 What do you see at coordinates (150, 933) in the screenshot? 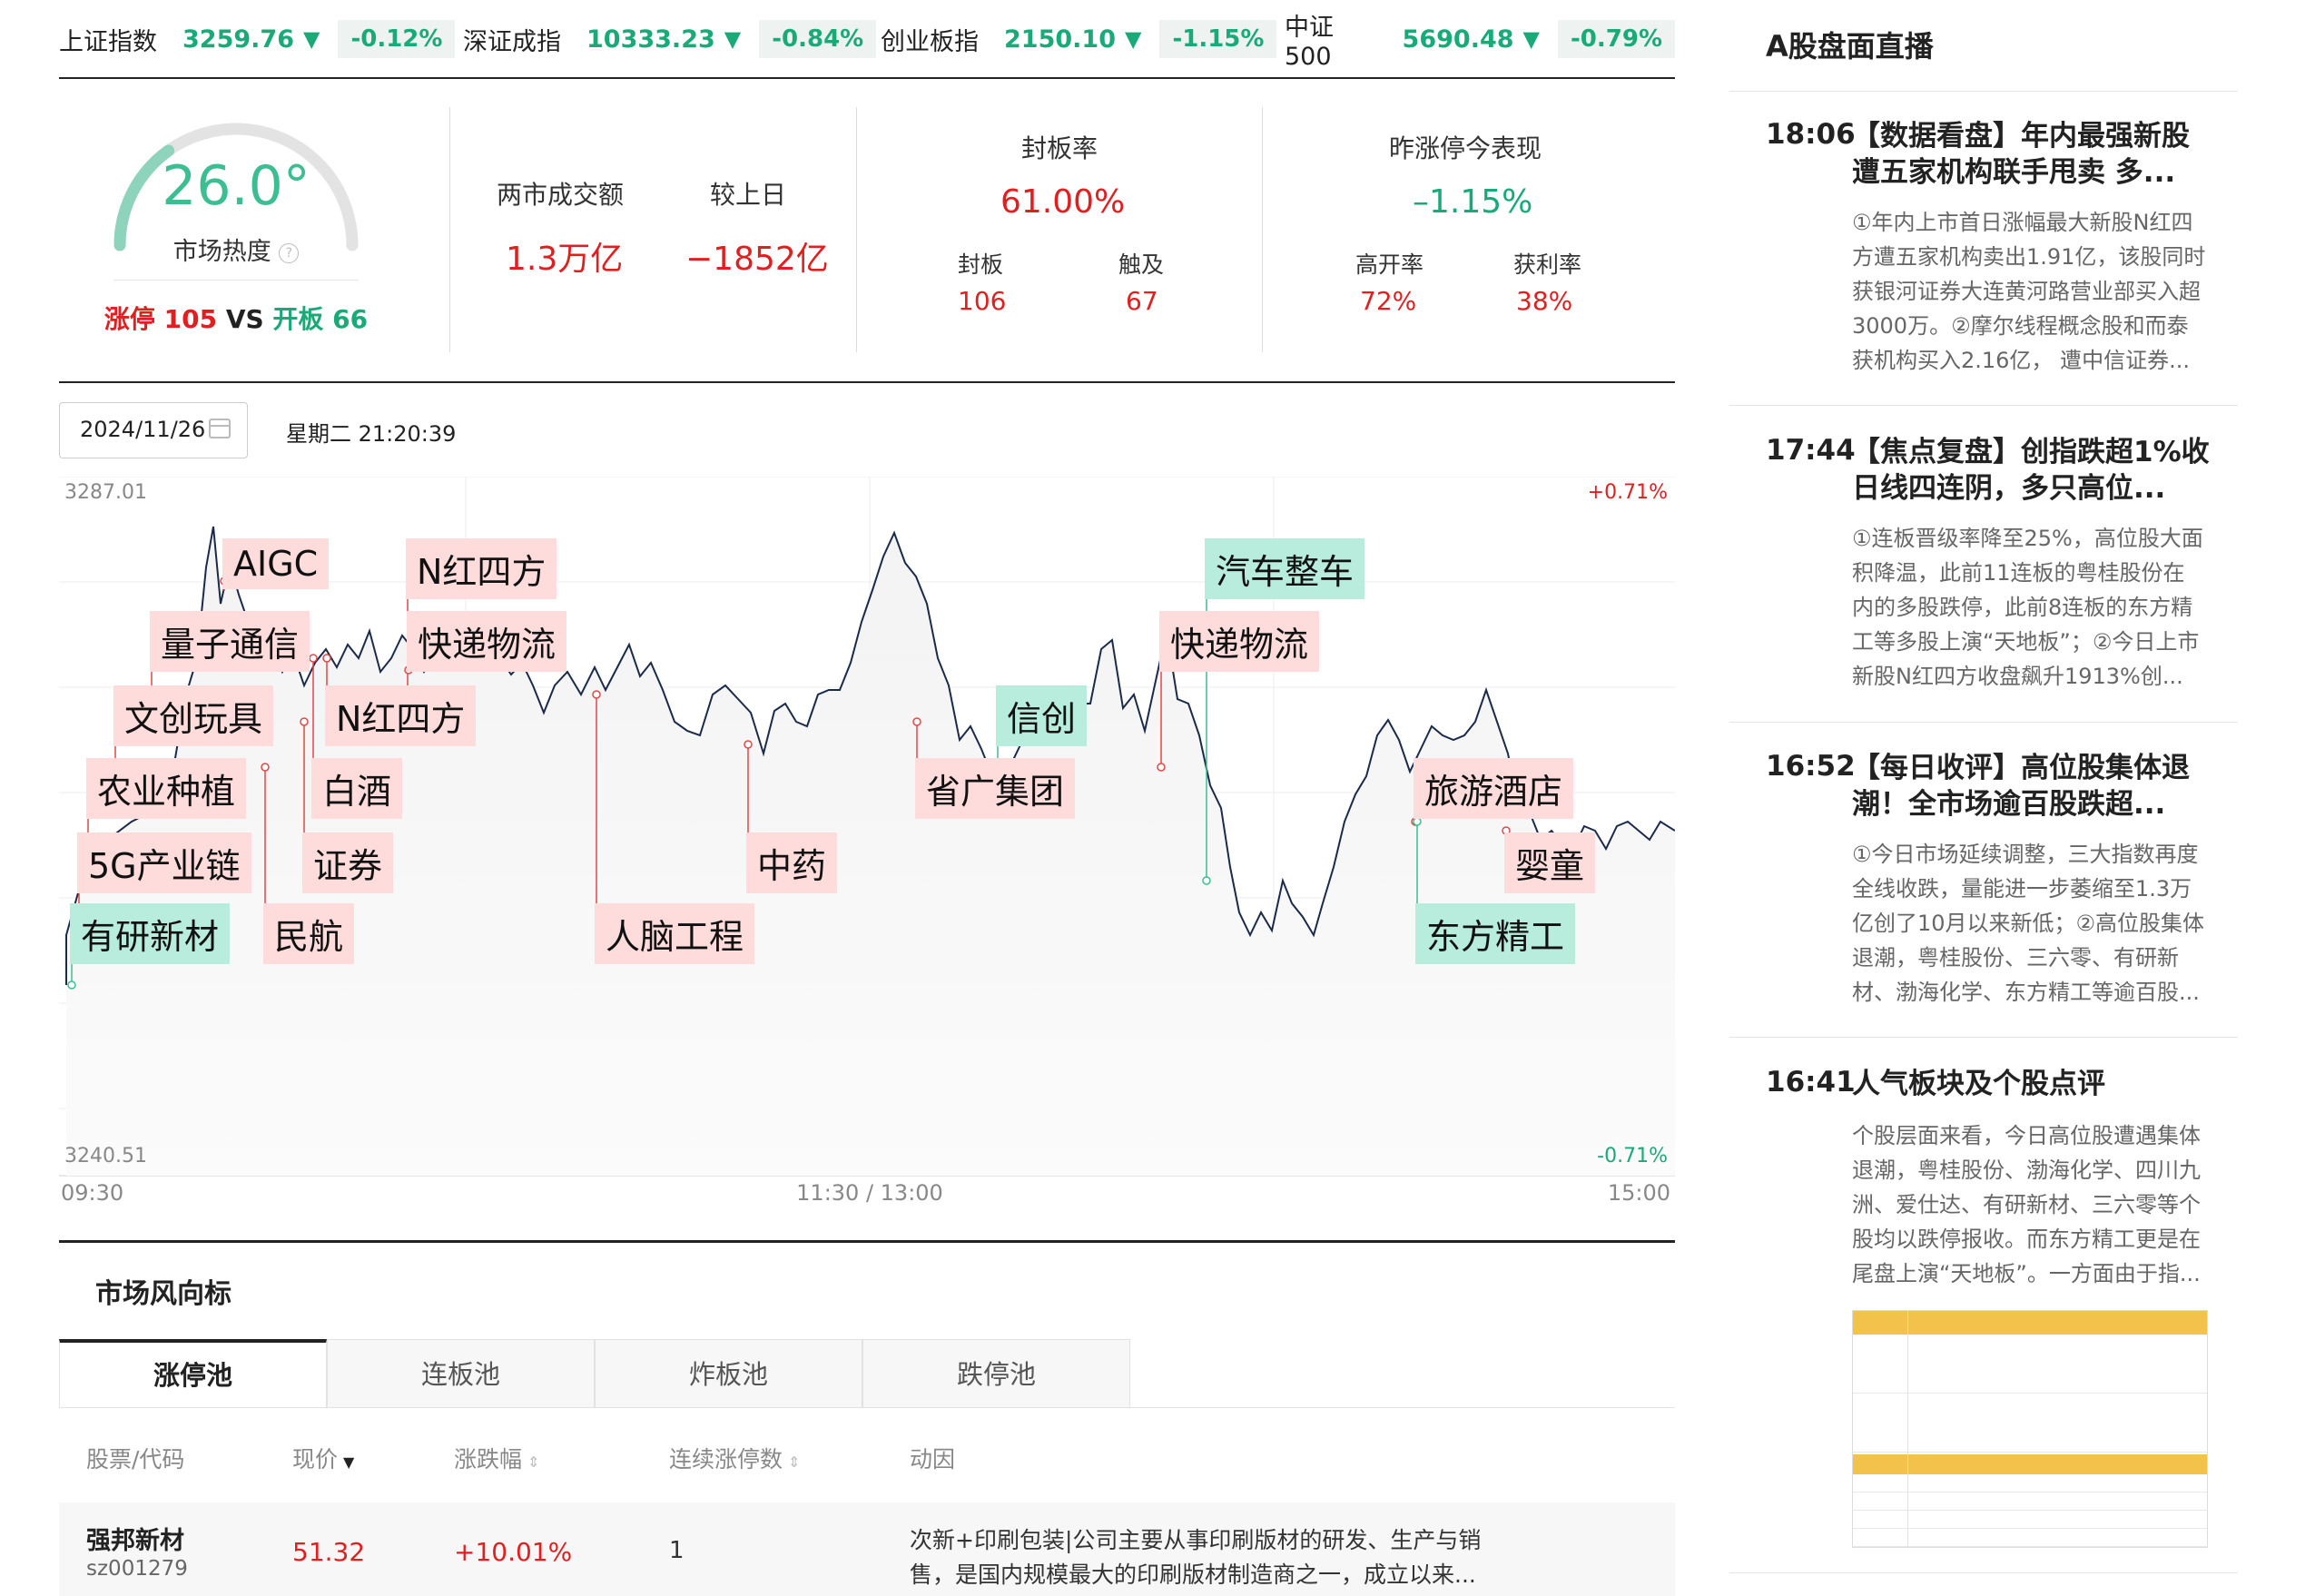
I see `event-tag: 有研新材` at bounding box center [150, 933].